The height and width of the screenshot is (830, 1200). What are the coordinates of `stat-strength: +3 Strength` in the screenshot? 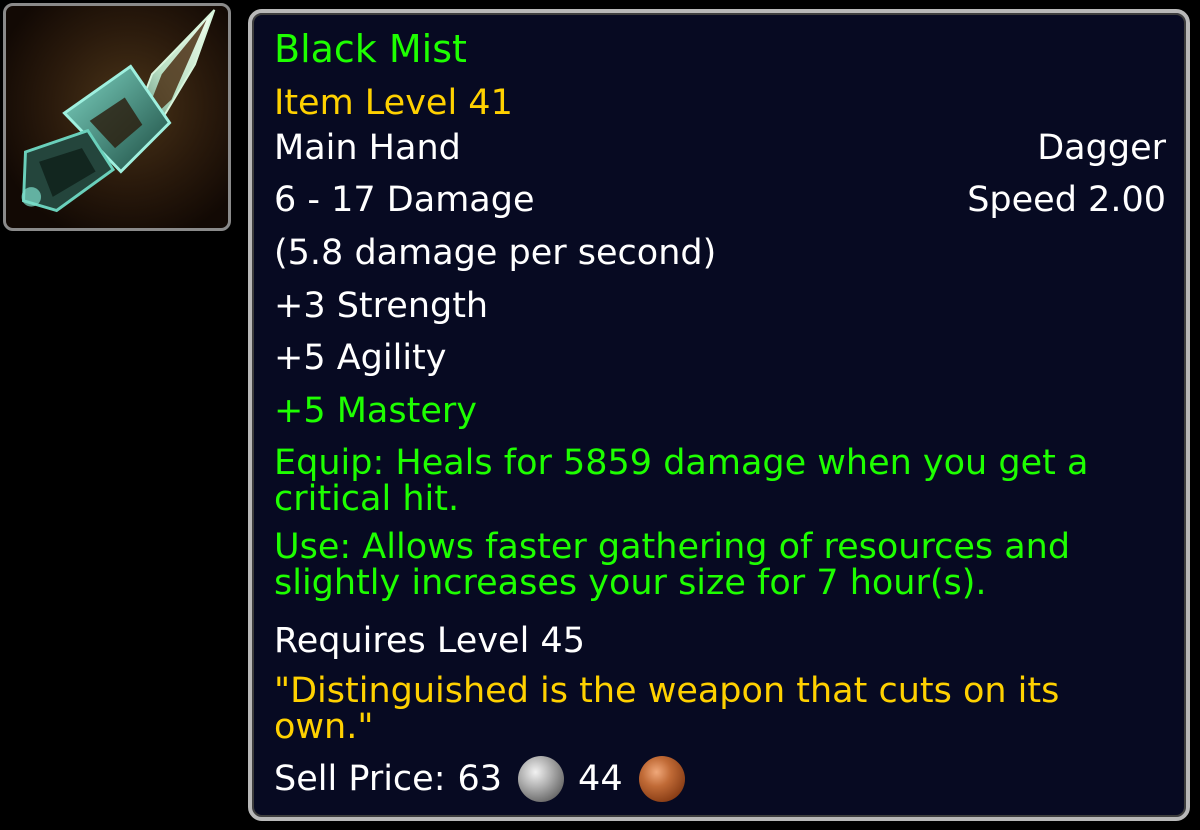 It's located at (381, 306).